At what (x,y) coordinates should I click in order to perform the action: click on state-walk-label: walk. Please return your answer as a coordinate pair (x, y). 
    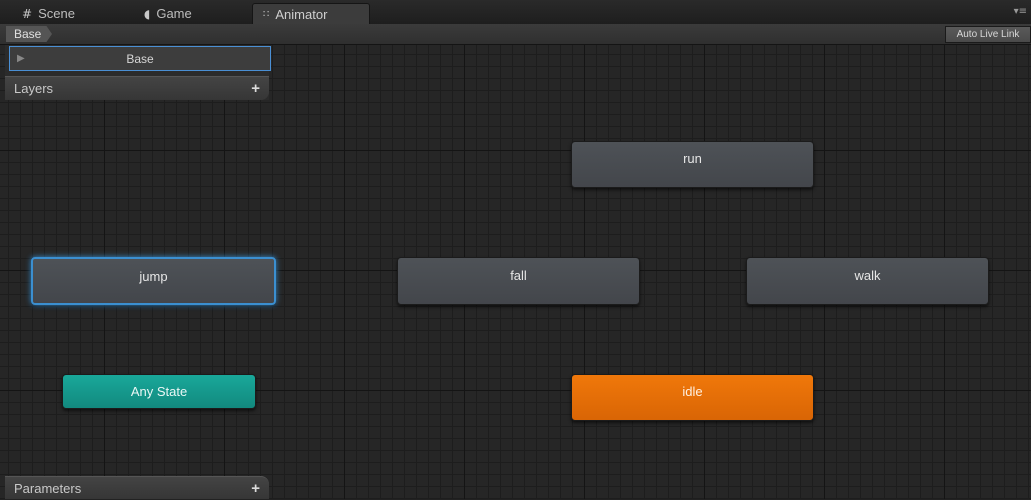
    Looking at the image, I should click on (867, 275).